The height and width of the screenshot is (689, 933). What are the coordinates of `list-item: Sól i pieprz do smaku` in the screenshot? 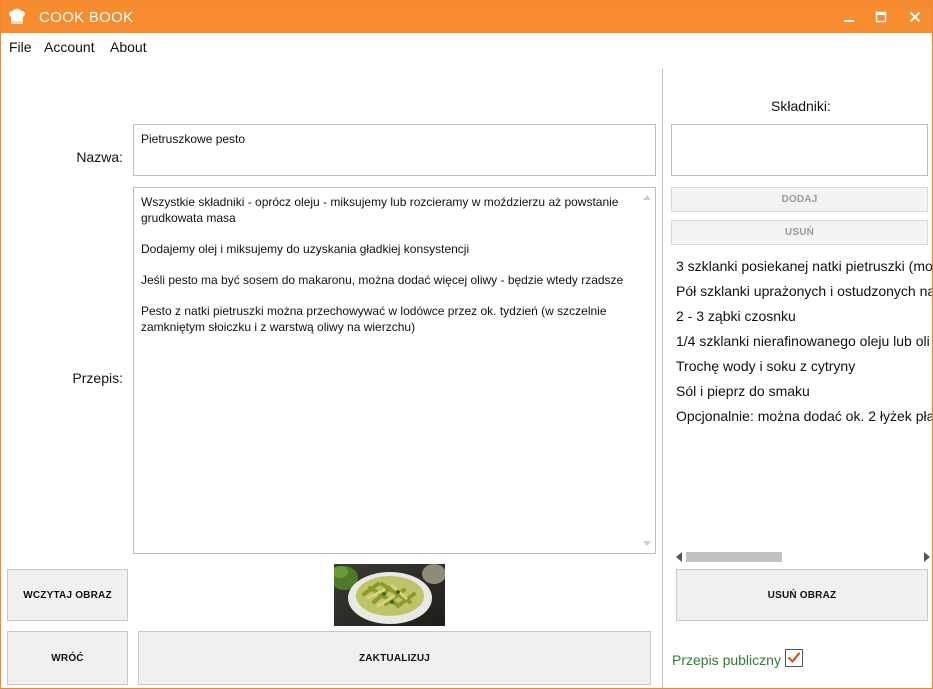 It's located at (743, 391).